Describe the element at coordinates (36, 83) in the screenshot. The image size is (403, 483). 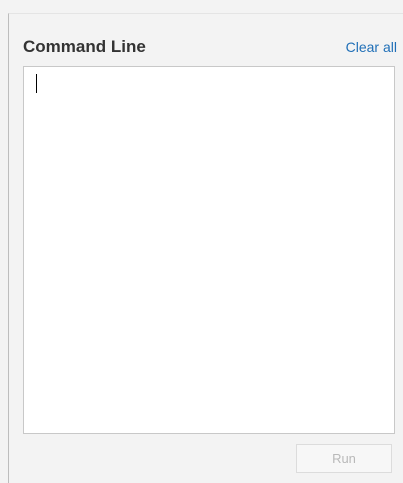
I see `text-caret` at that location.